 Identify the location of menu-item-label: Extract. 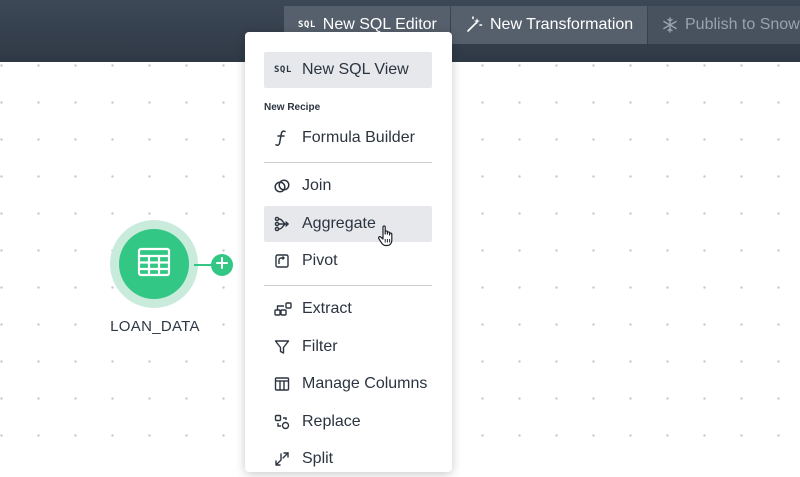
(327, 308).